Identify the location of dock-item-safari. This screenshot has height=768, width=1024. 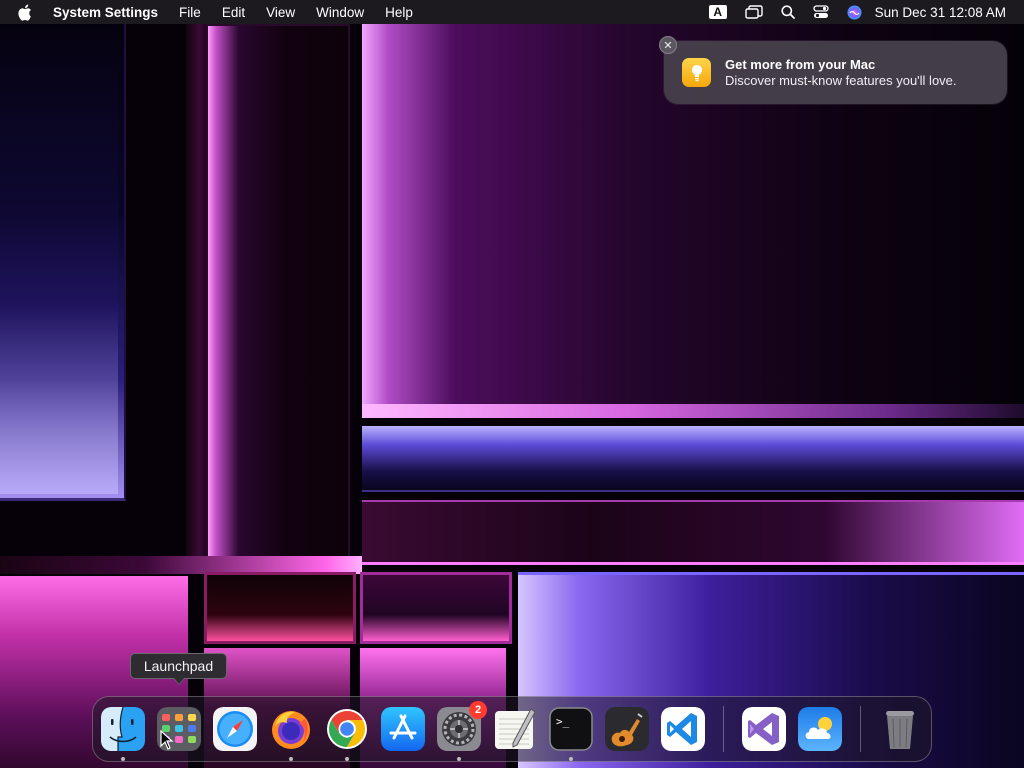
(235, 729).